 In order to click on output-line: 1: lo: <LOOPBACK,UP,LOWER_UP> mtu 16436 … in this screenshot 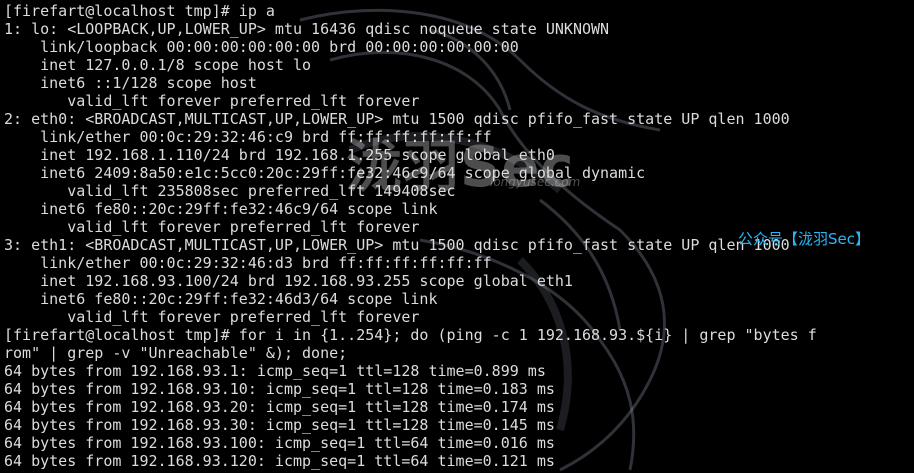, I will do `click(307, 29)`.